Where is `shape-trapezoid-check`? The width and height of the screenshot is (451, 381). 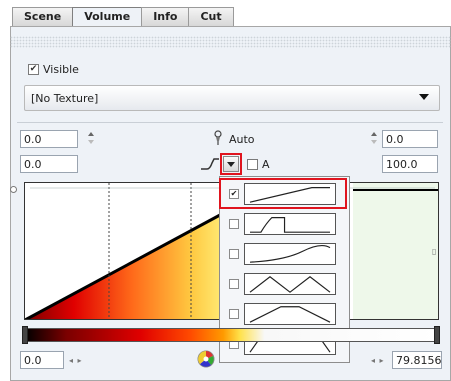
shape-trapezoid-check is located at coordinates (234, 314).